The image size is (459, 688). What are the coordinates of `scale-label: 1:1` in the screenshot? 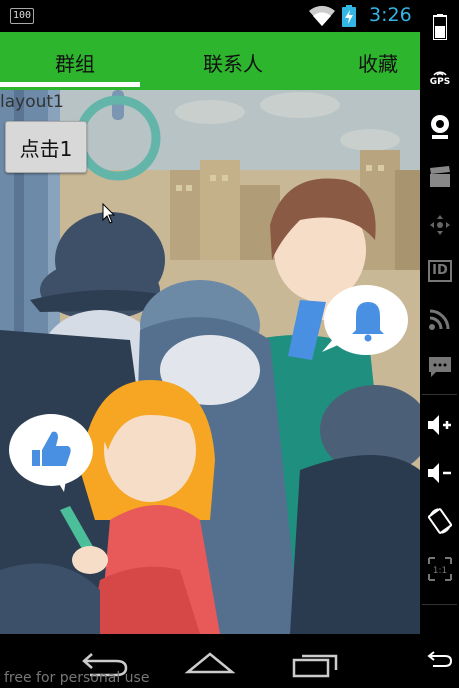 It's located at (440, 571).